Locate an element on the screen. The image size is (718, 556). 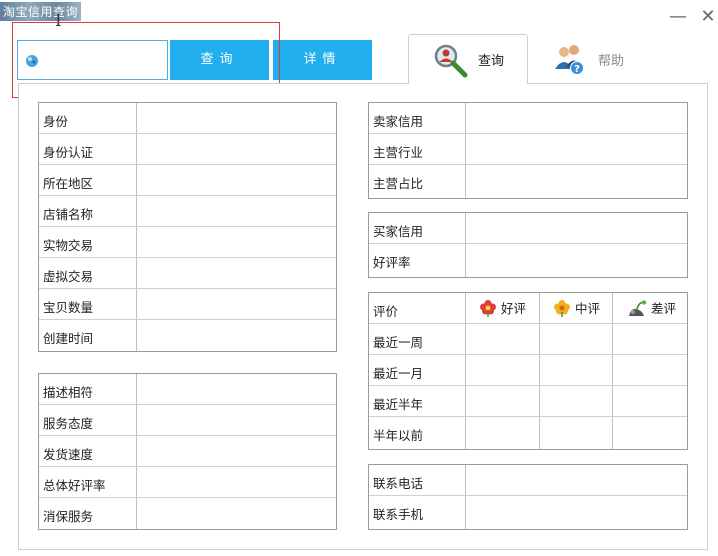
field-label: 实物交易 is located at coordinates (68, 245).